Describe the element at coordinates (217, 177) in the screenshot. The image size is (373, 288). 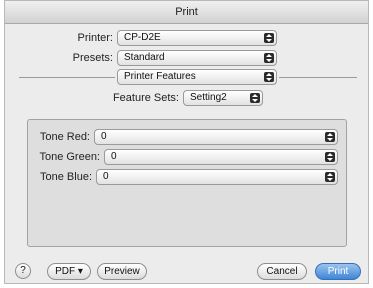
I see `tone-blue-popup: 0` at that location.